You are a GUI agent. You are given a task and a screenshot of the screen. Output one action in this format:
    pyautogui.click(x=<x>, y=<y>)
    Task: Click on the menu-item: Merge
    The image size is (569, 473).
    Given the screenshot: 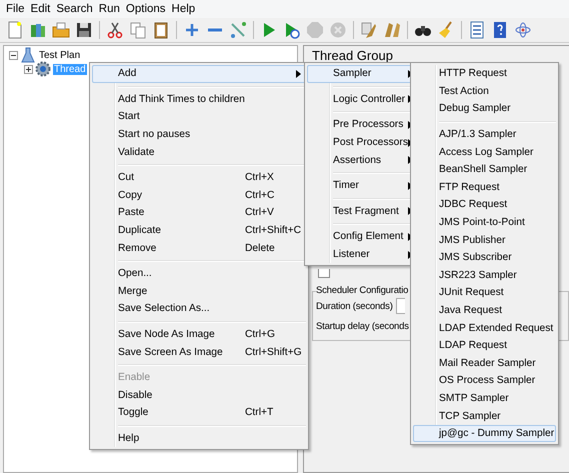 What is the action you would take?
    pyautogui.click(x=199, y=291)
    